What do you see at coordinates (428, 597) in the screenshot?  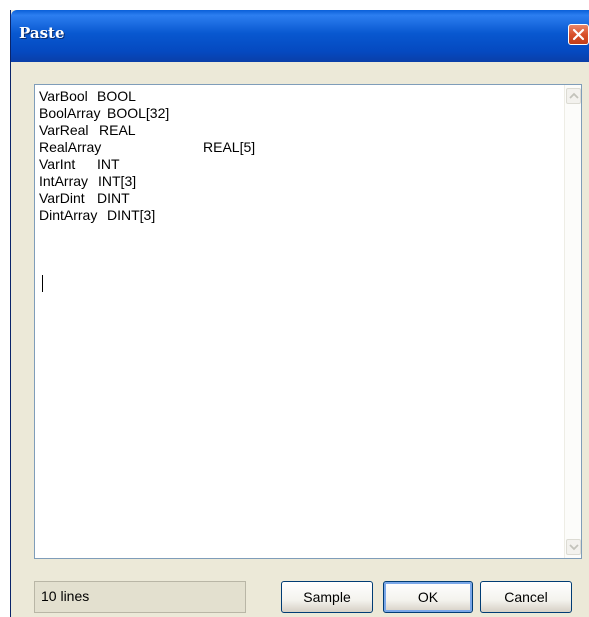 I see `ok-button: OK` at bounding box center [428, 597].